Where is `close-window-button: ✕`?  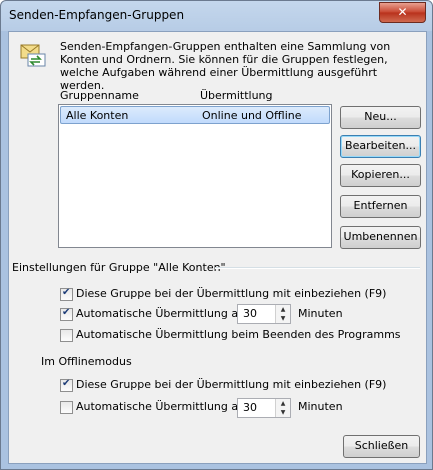
close-window-button: ✕ is located at coordinates (402, 12).